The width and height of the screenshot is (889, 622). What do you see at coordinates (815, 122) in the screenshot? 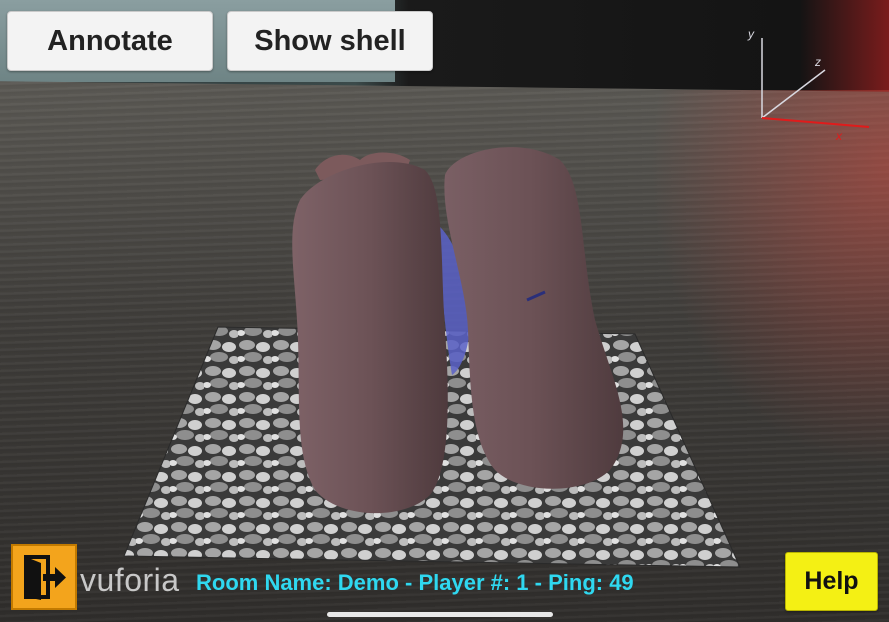
I see `x-axis-line` at bounding box center [815, 122].